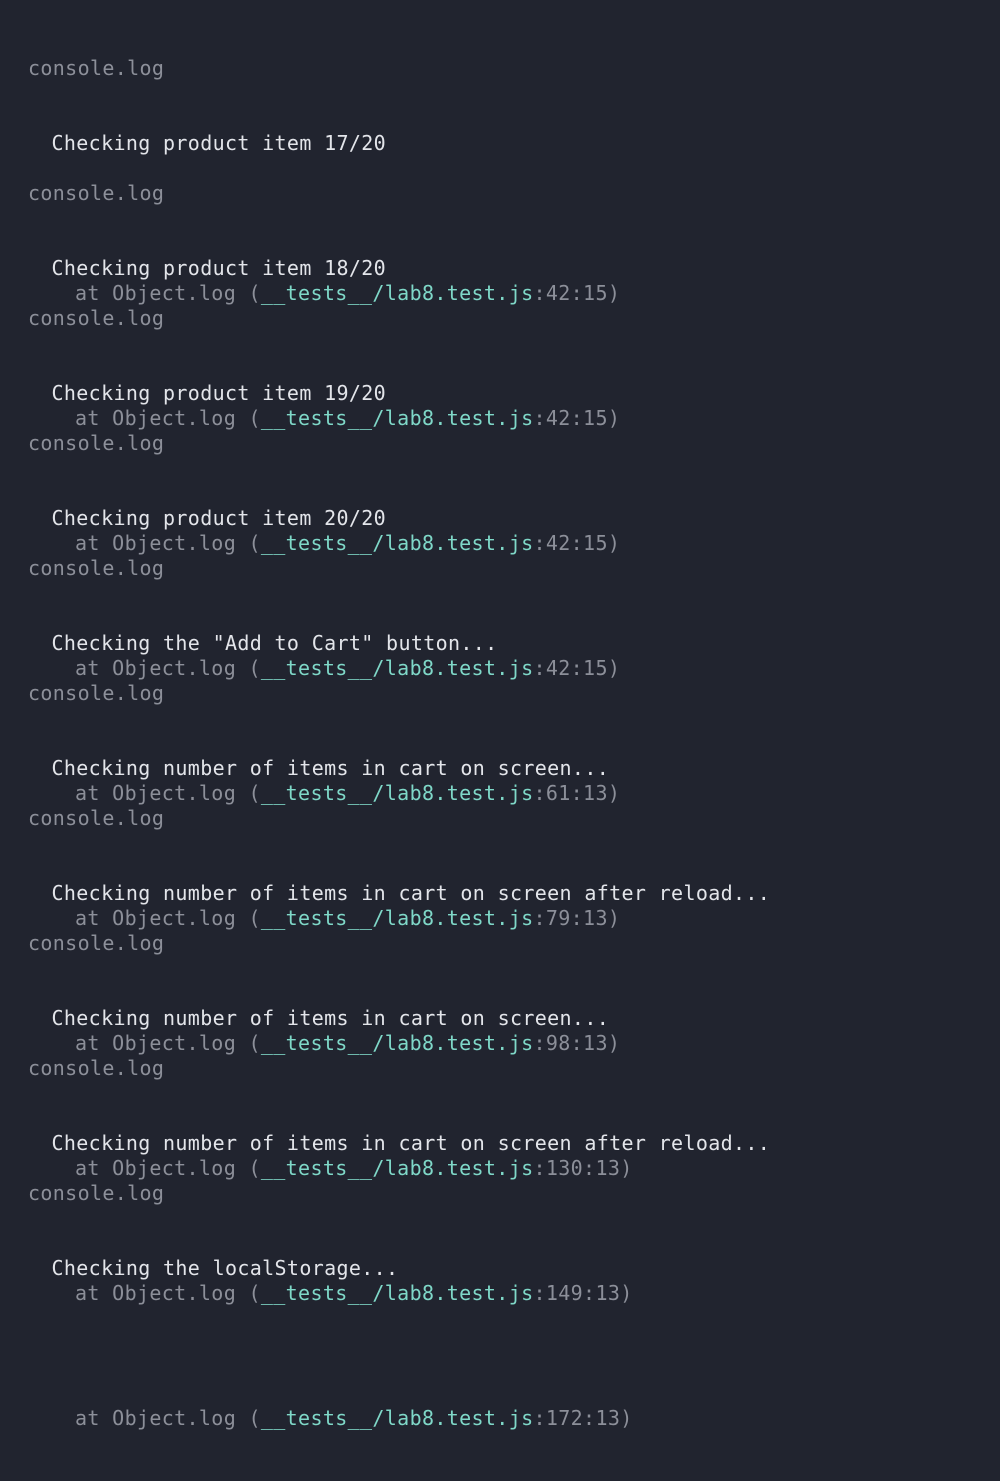  I want to click on trace-position: :98:13), so click(577, 1043).